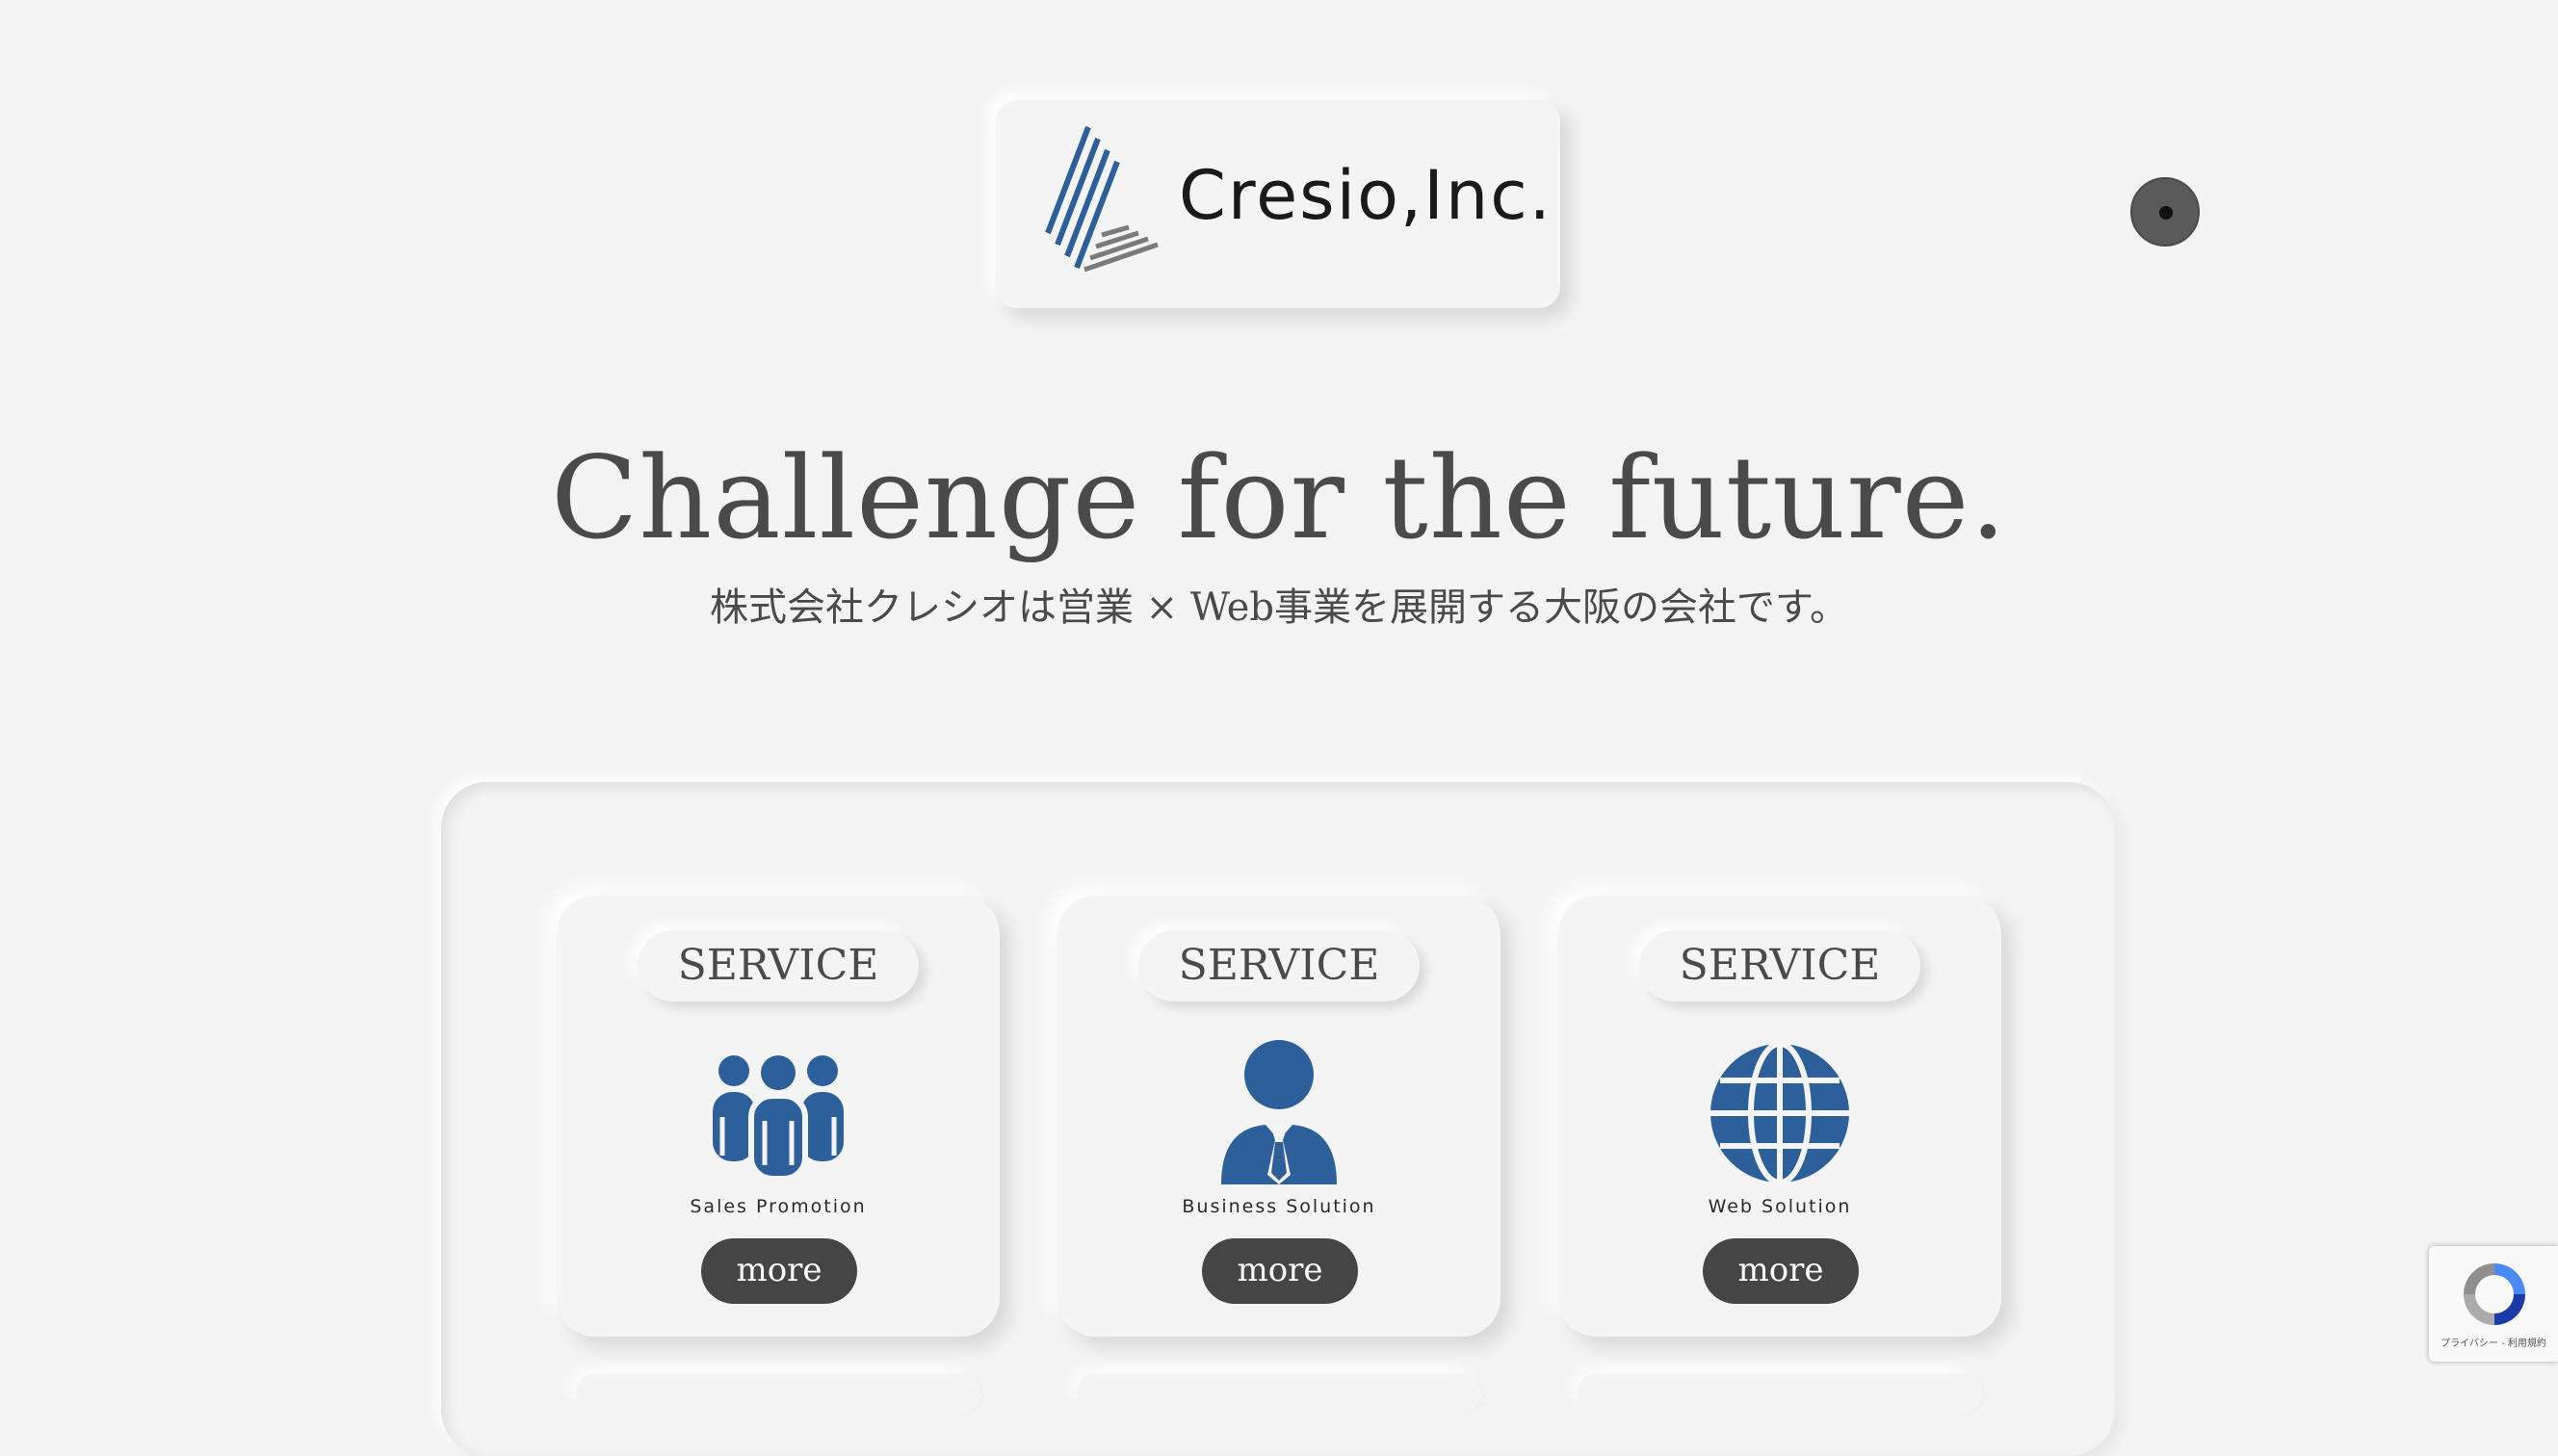  I want to click on people-group-icon, so click(779, 1118).